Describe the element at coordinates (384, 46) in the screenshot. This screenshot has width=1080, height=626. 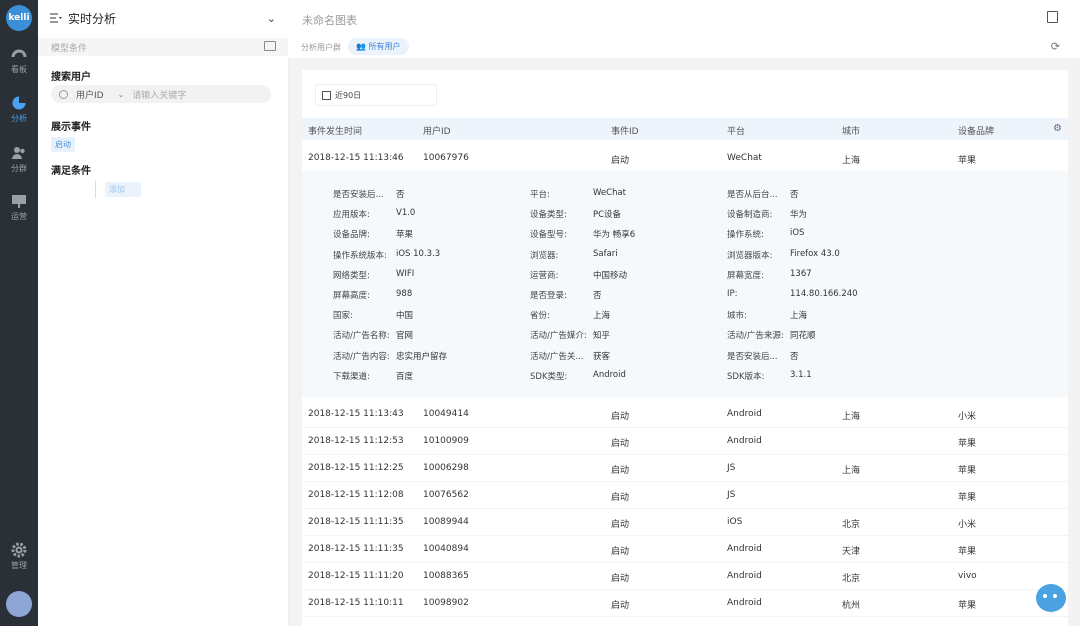
I see `user-group-tag-label: 所有用户` at that location.